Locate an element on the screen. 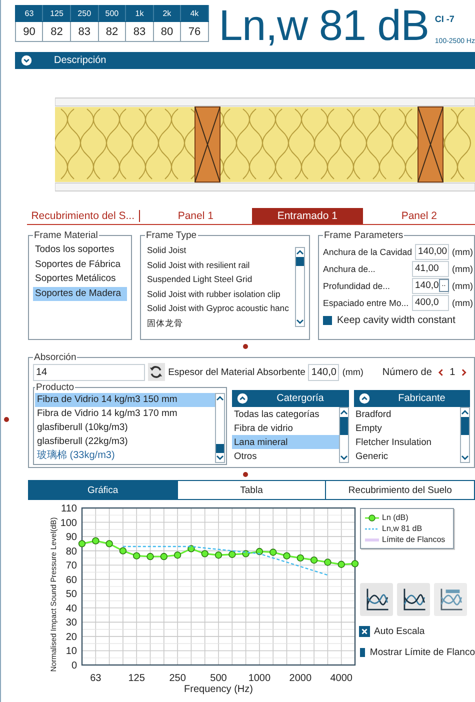 The image size is (475, 702). description-title: Descripción is located at coordinates (80, 60).